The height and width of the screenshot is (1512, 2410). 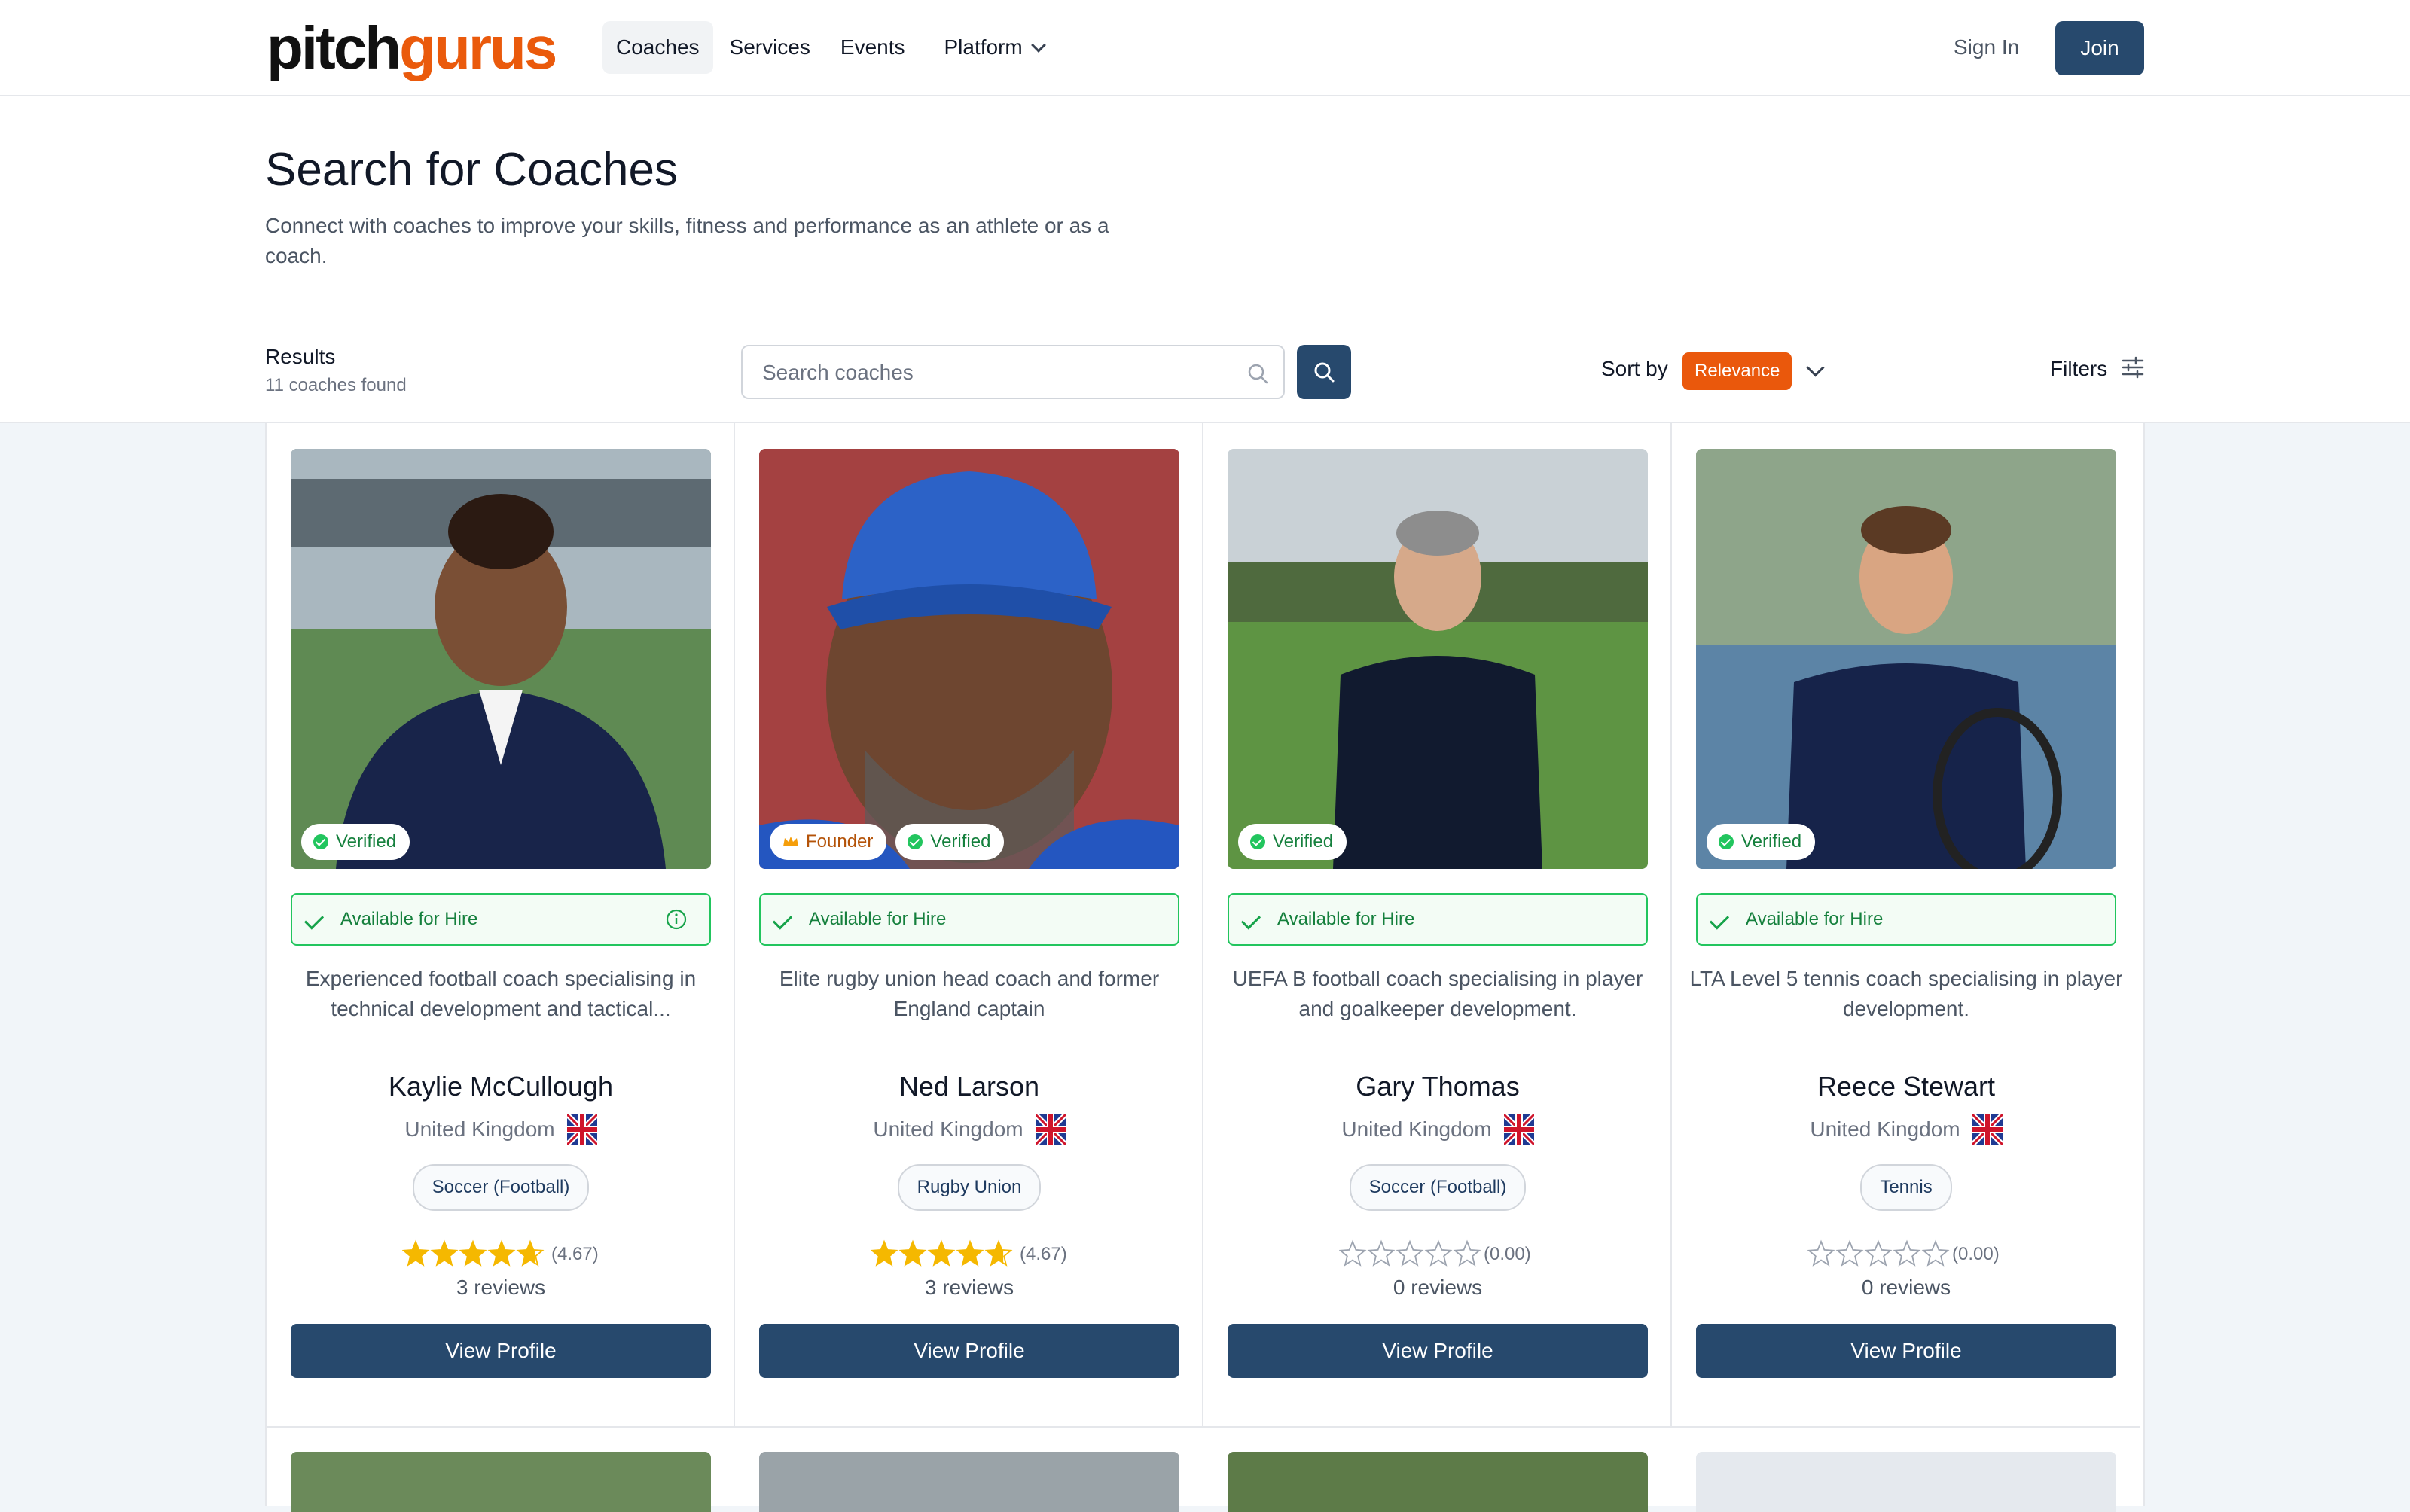 I want to click on coach-location: United Kingdom, so click(x=969, y=1129).